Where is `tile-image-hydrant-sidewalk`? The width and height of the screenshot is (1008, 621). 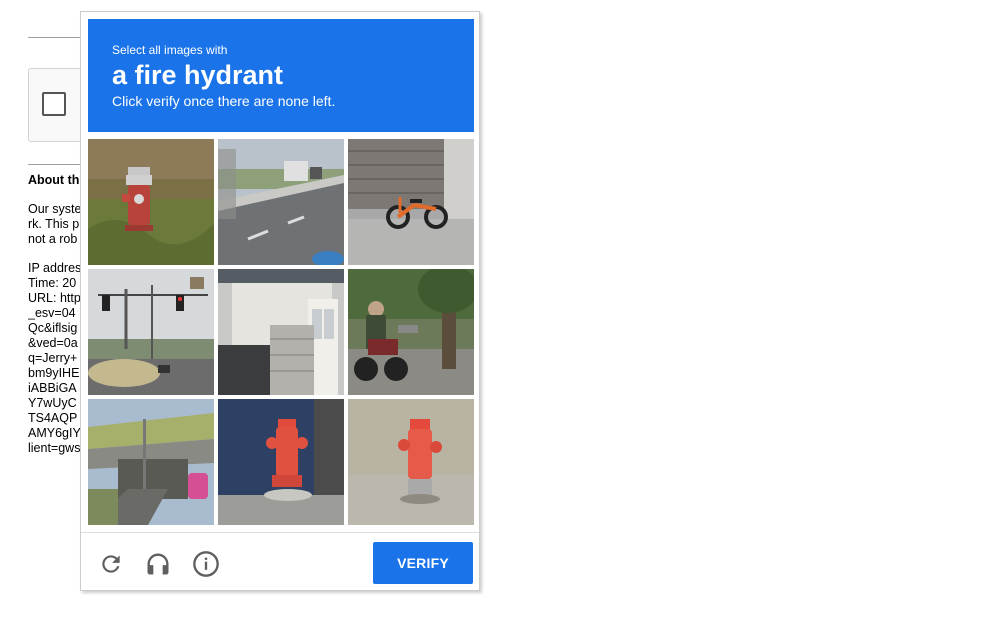
tile-image-hydrant-sidewalk is located at coordinates (281, 462).